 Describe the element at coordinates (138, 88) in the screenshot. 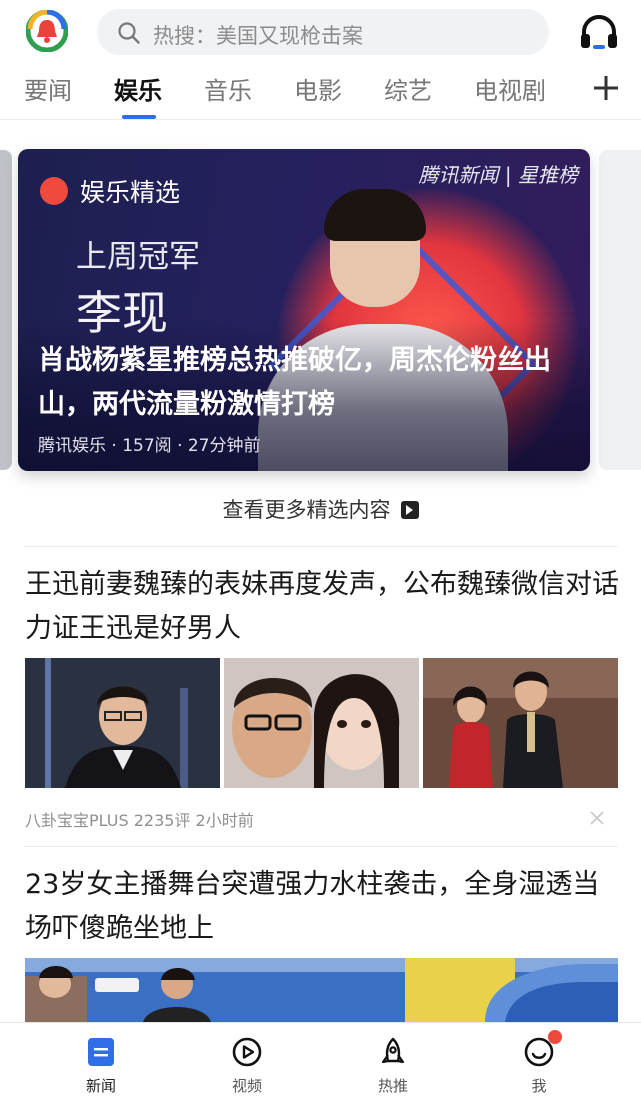

I see `tab-entertainment: 娱乐` at that location.